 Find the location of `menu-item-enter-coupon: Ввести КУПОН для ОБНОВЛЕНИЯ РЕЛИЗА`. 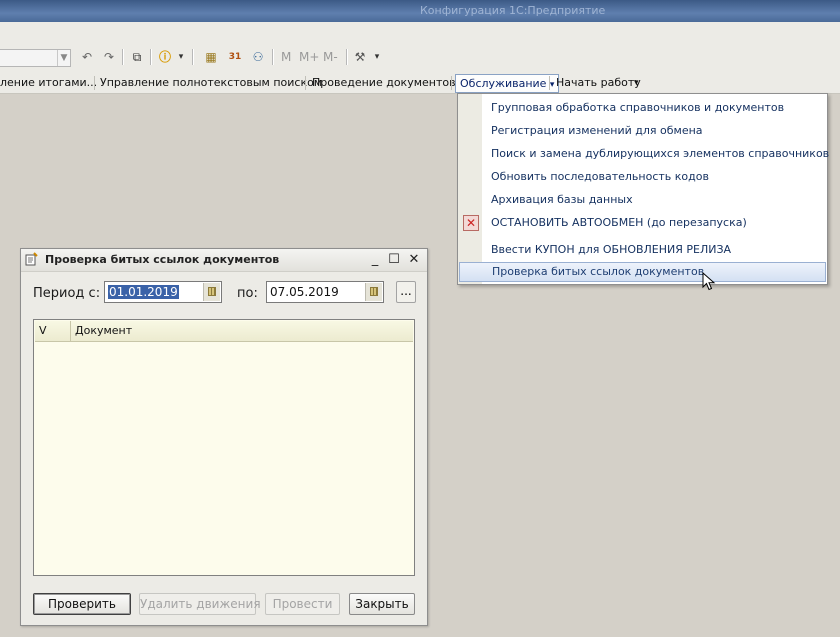

menu-item-enter-coupon: Ввести КУПОН для ОБНОВЛЕНИЯ РЕЛИЗА is located at coordinates (642, 249).